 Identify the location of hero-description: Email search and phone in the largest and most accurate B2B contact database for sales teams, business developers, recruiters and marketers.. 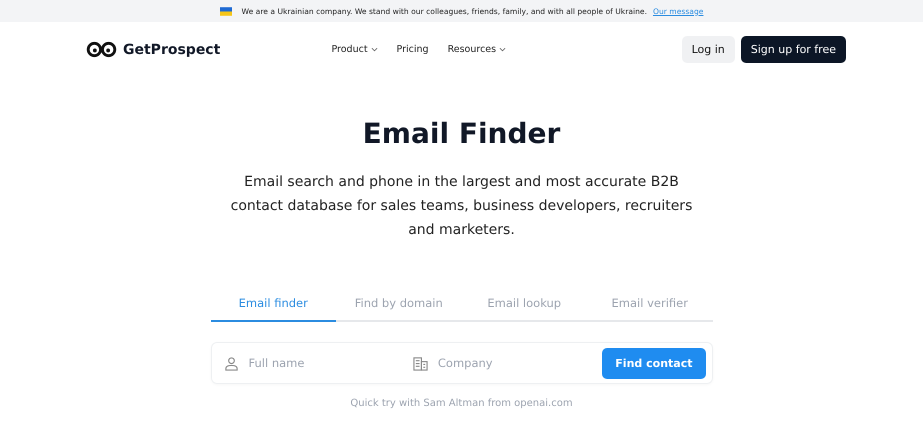
(462, 206).